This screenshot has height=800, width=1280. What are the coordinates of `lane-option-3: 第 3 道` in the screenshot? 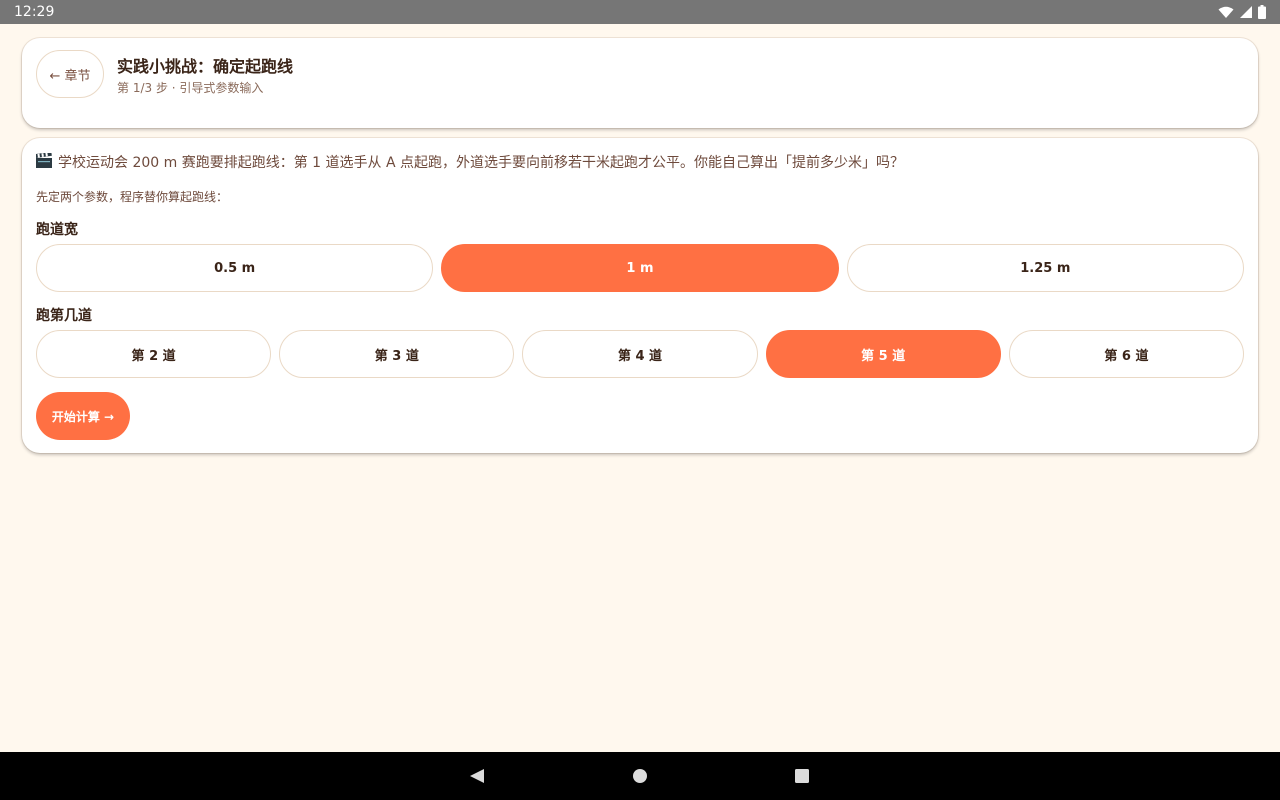 It's located at (397, 354).